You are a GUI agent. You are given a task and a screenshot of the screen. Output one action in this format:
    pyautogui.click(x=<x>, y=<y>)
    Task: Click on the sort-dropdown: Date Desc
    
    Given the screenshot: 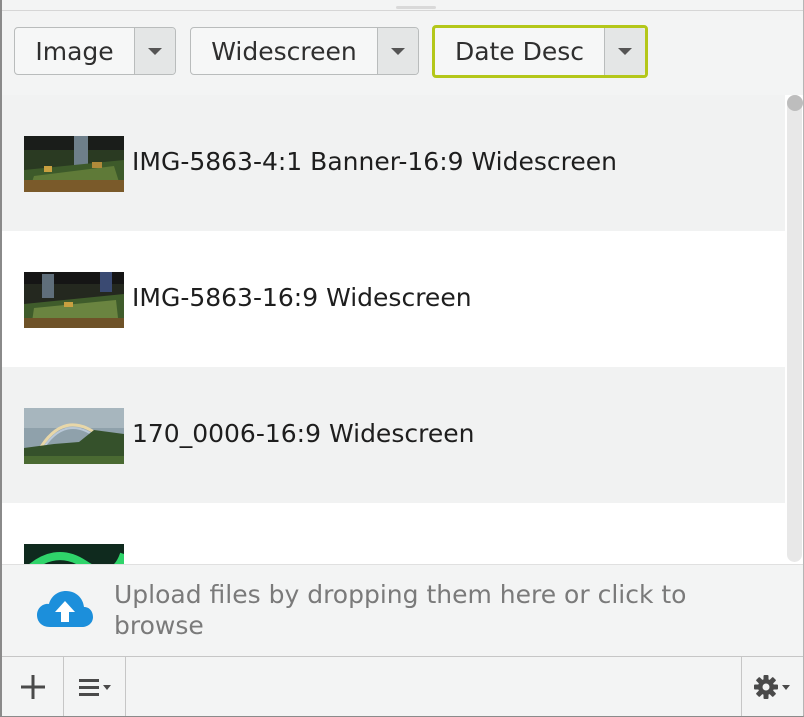 What is the action you would take?
    pyautogui.click(x=540, y=51)
    